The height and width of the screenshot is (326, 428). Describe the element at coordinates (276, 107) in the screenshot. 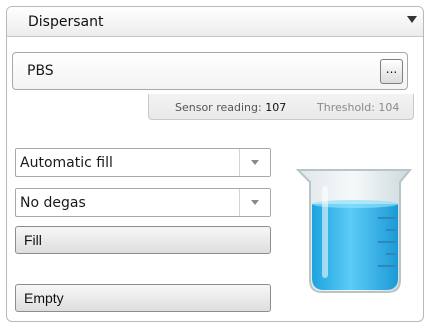

I see `sensor-reading-value: 107` at that location.